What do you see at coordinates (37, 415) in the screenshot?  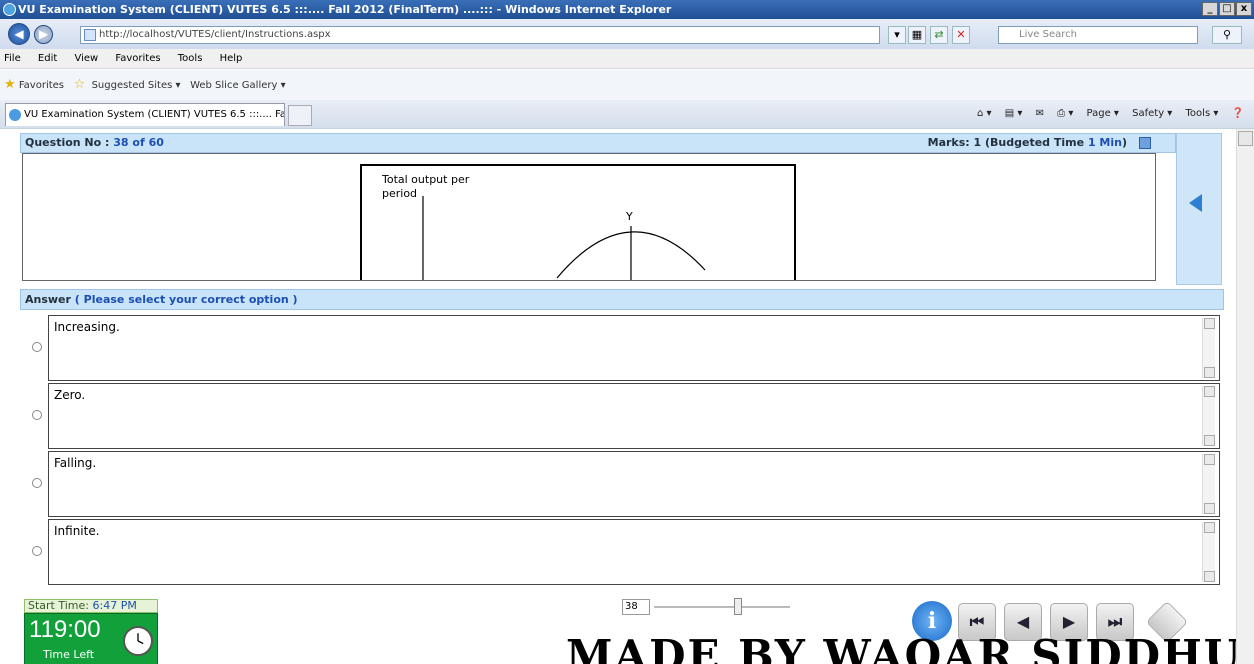 I see `option-2-radio` at bounding box center [37, 415].